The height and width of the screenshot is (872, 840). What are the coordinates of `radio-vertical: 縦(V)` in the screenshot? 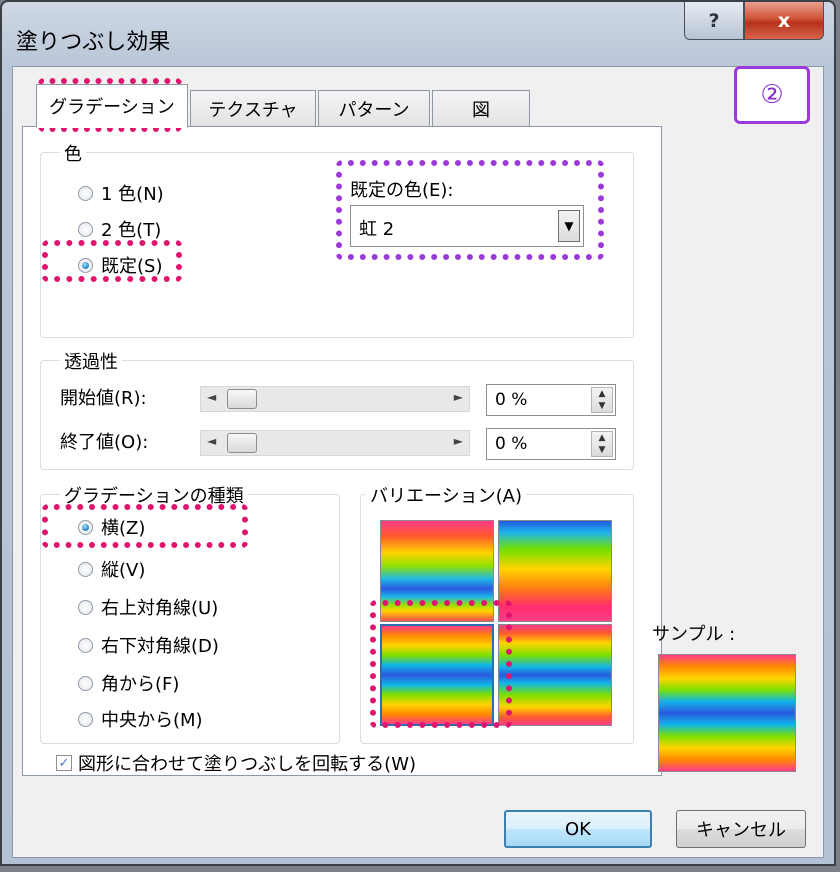 It's located at (111, 569).